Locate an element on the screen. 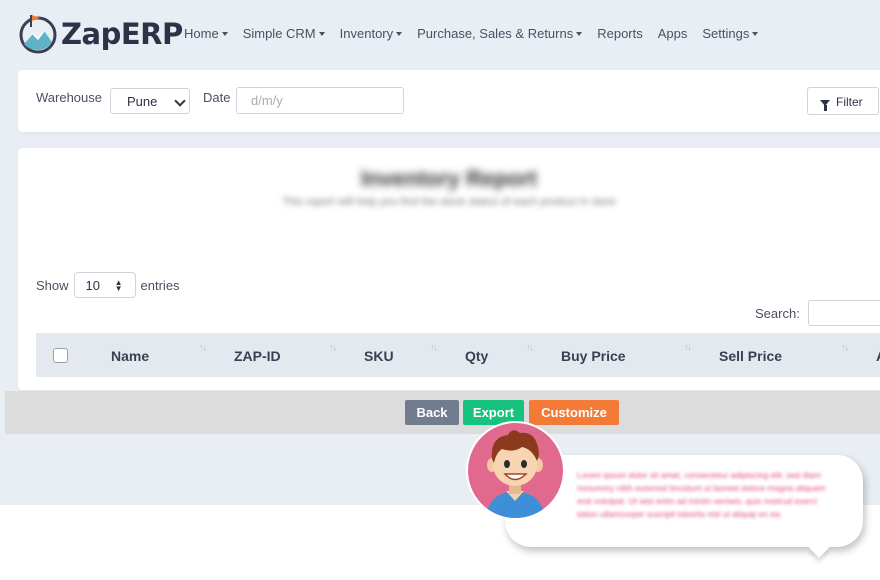 The width and height of the screenshot is (880, 580). back-button: Back is located at coordinates (432, 412).